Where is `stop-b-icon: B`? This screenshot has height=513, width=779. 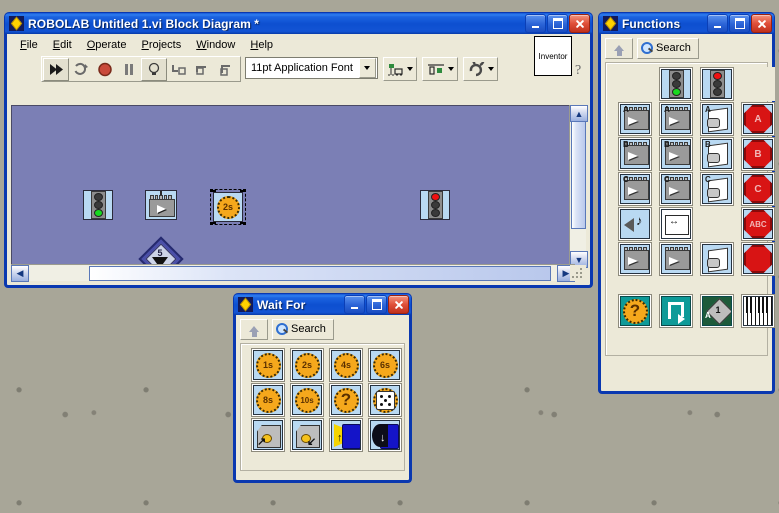 stop-b-icon: B is located at coordinates (758, 154).